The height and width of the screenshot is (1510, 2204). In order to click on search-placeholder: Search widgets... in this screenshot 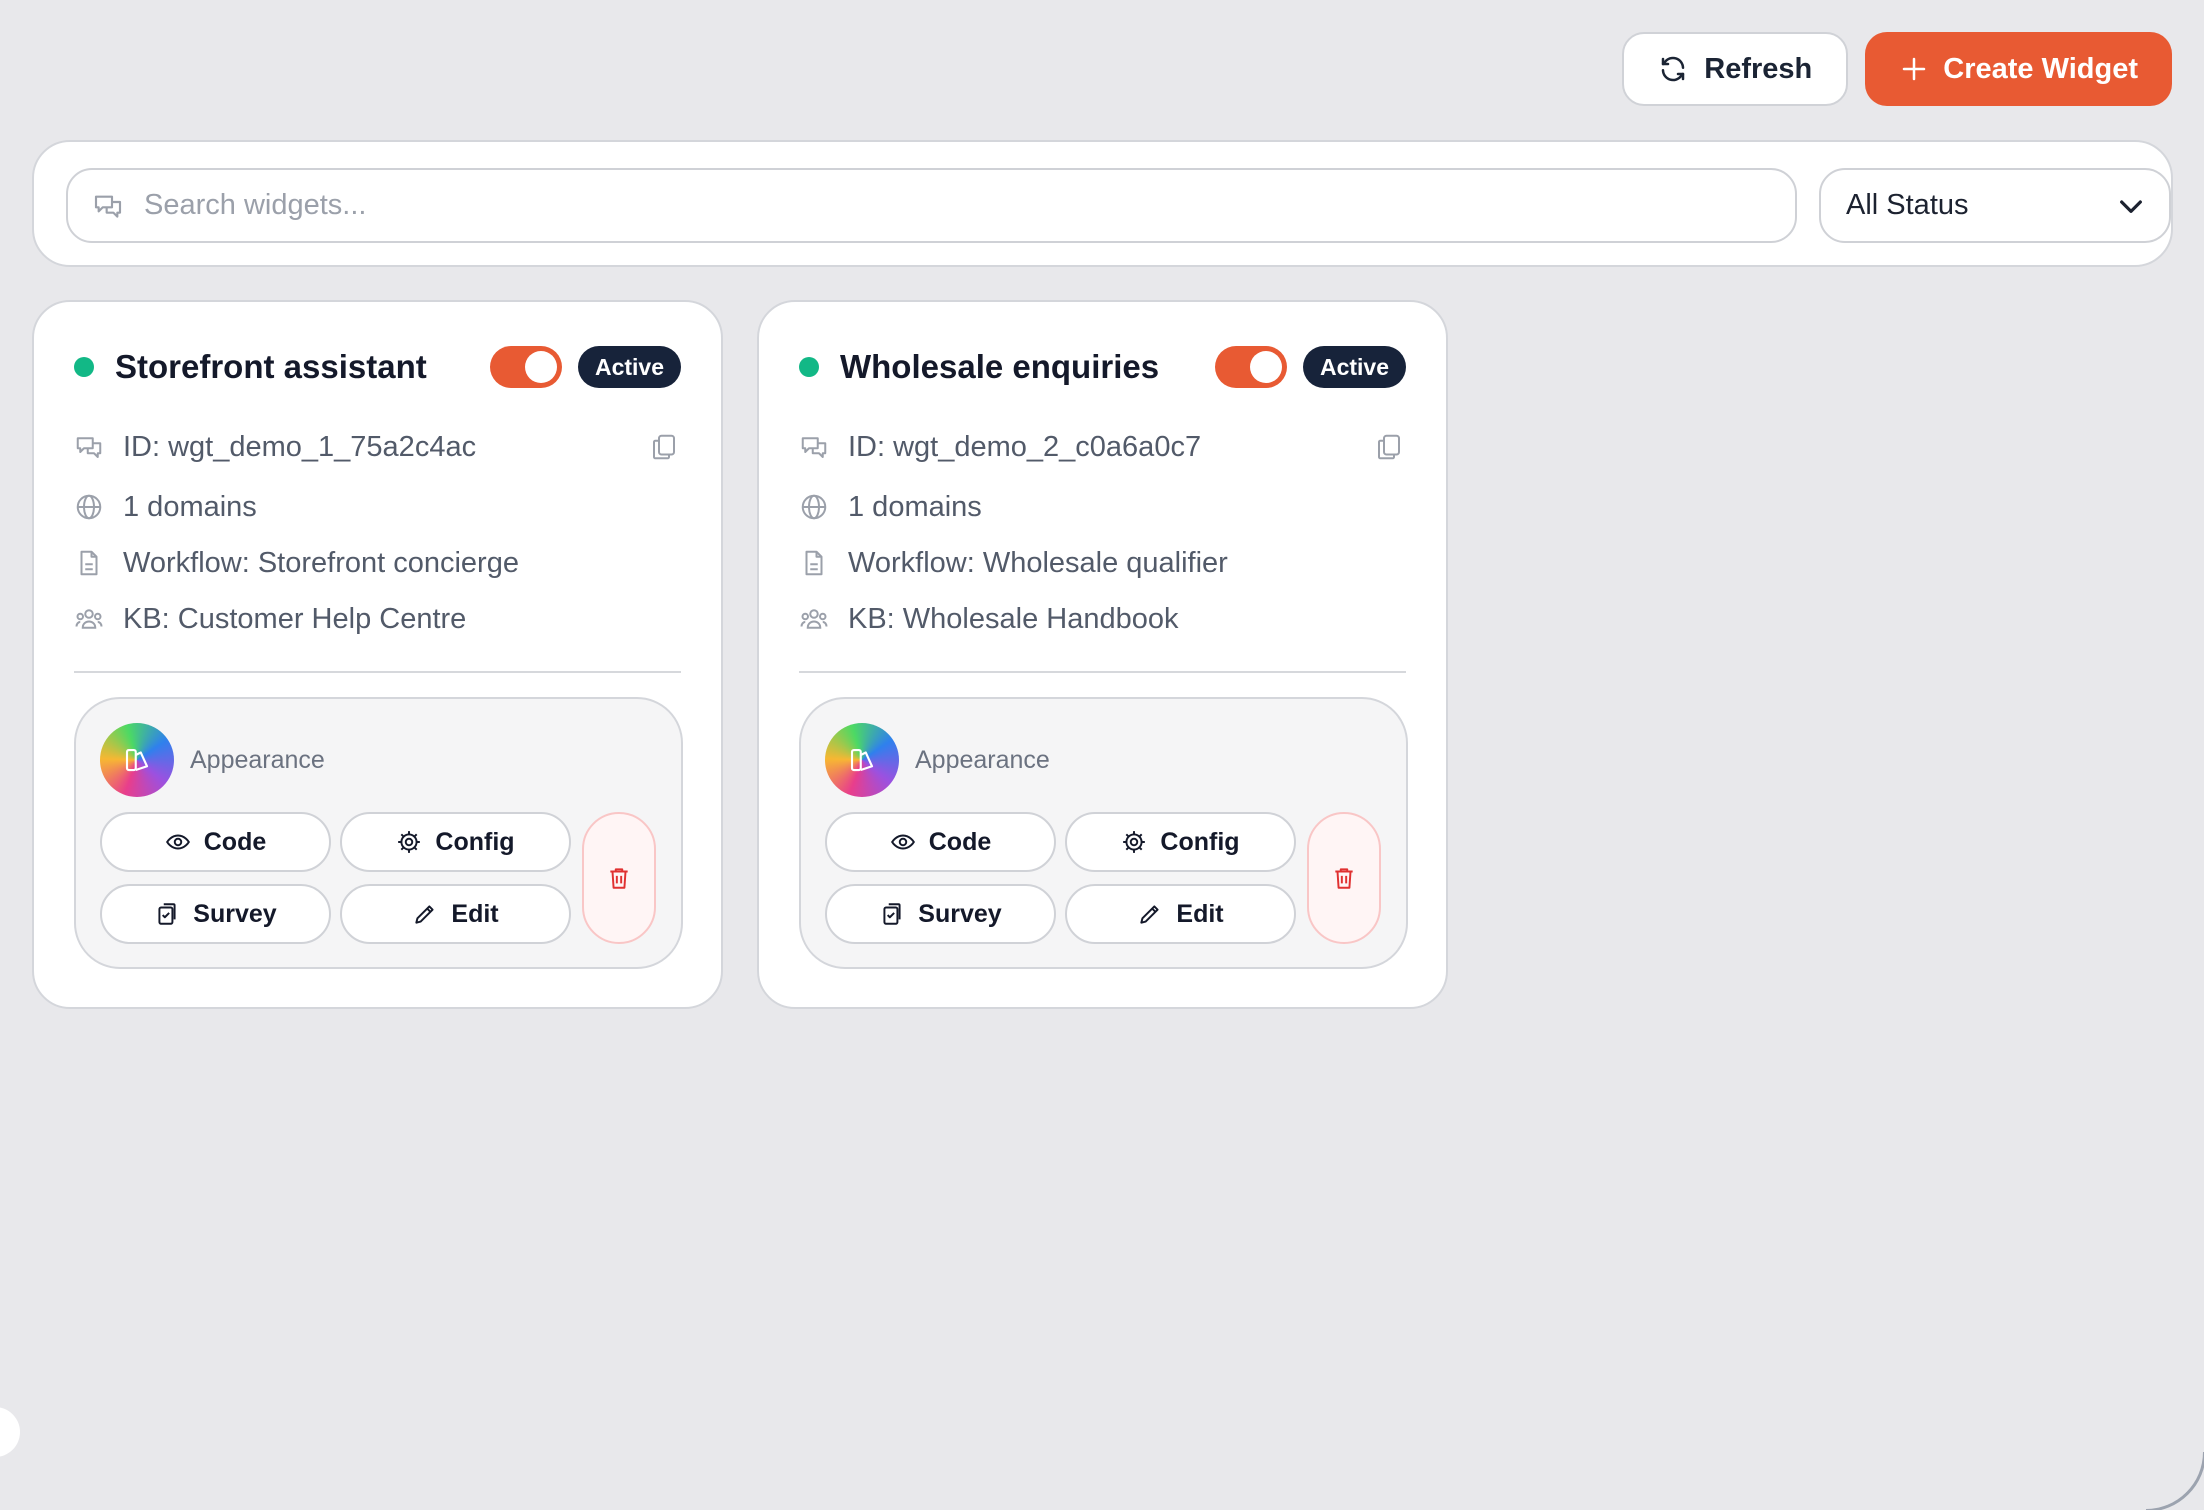, I will do `click(255, 205)`.